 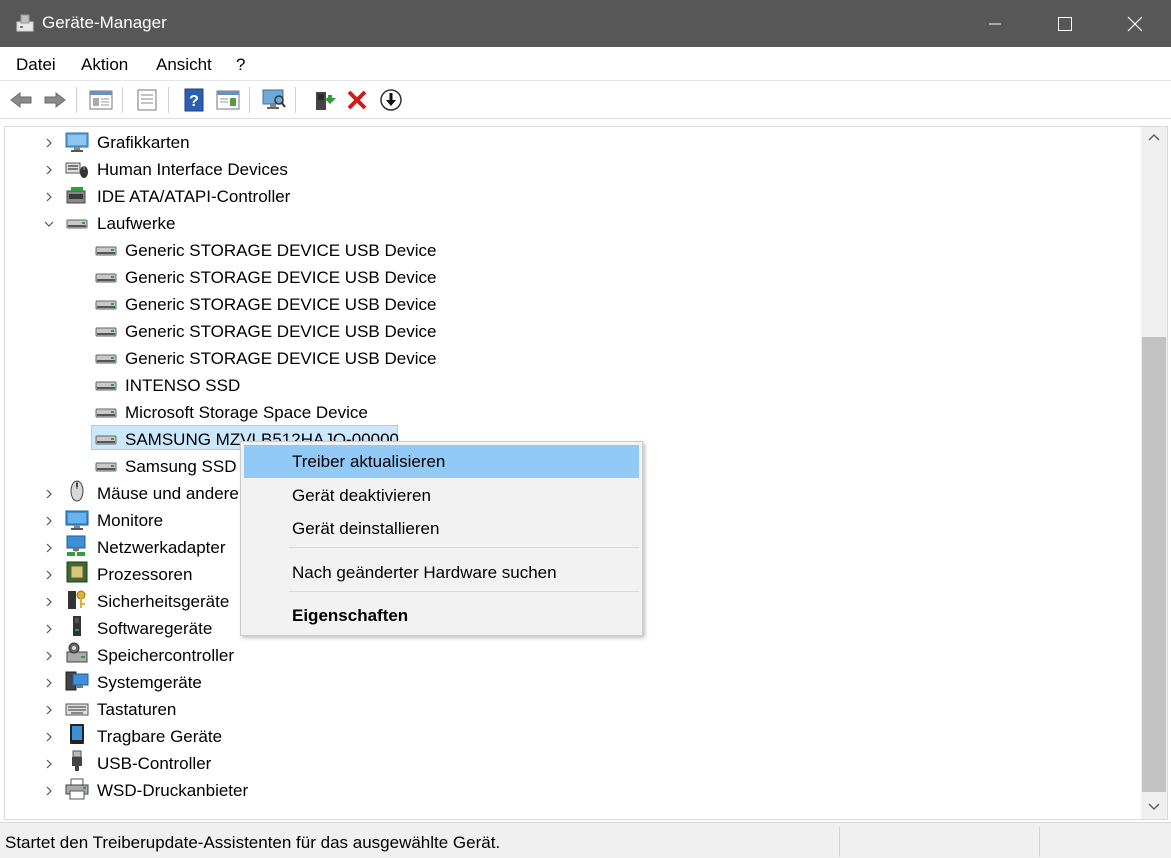 I want to click on scrollbar-thumb, so click(x=1154, y=564).